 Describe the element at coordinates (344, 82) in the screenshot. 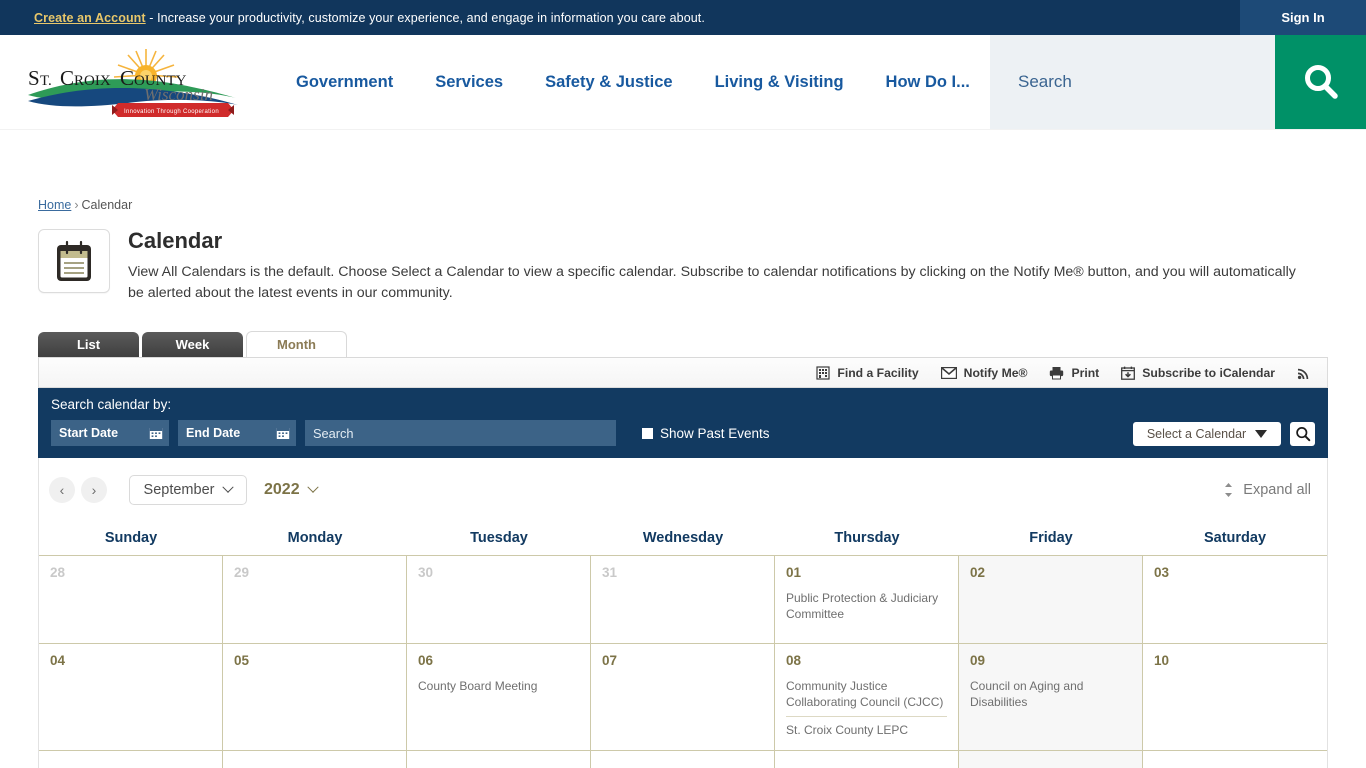

I see `nav-item-government: Government` at that location.